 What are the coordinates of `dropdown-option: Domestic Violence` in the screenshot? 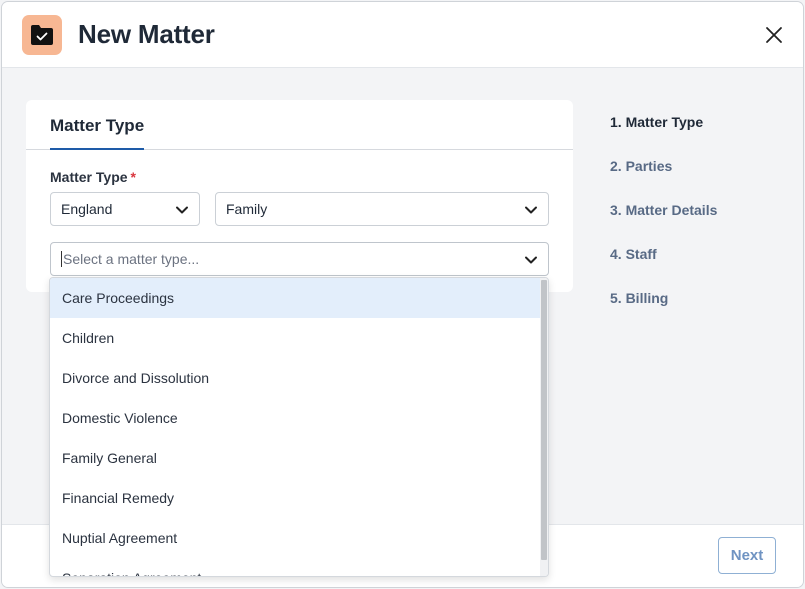 It's located at (295, 418).